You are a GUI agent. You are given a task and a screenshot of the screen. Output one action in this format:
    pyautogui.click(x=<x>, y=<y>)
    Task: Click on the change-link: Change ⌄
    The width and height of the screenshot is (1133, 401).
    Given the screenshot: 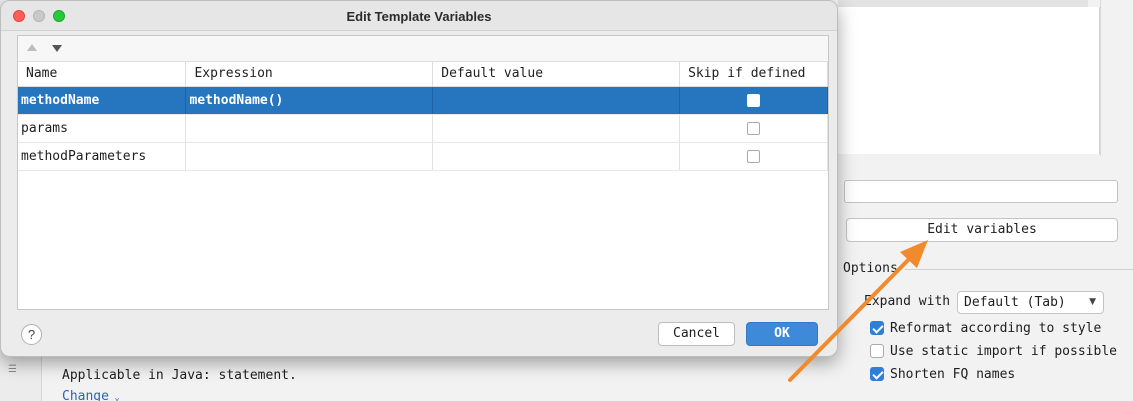 What is the action you would take?
    pyautogui.click(x=91, y=395)
    